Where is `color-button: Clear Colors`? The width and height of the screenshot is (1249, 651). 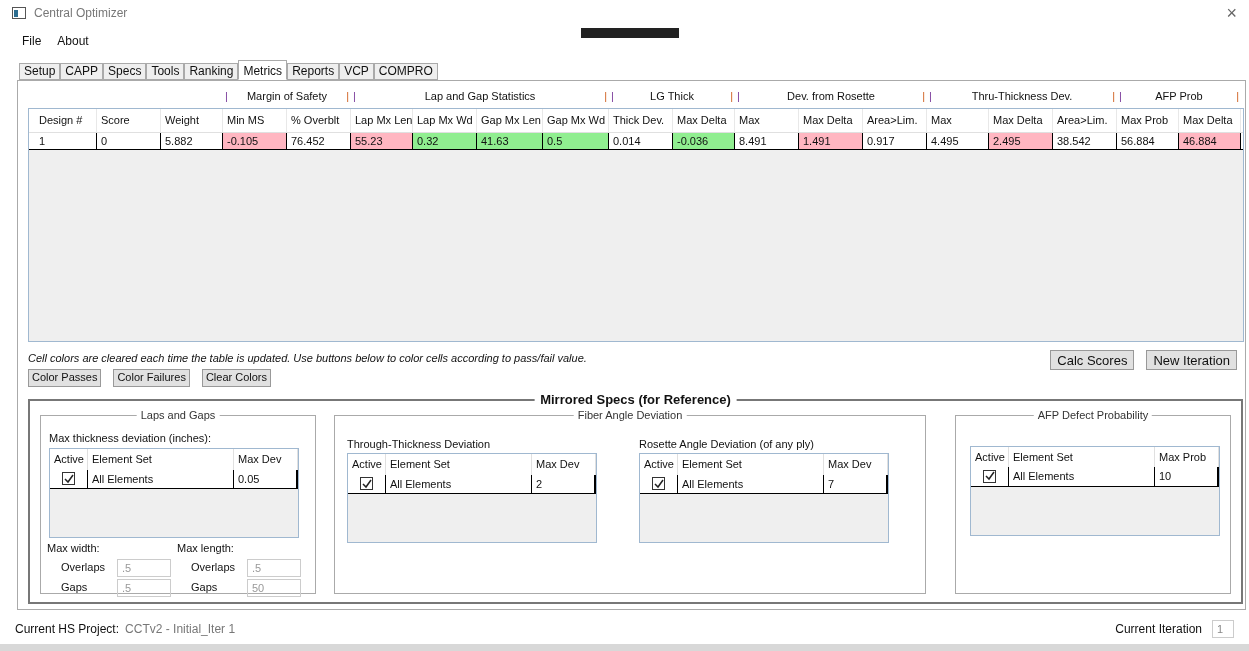
color-button: Clear Colors is located at coordinates (236, 377).